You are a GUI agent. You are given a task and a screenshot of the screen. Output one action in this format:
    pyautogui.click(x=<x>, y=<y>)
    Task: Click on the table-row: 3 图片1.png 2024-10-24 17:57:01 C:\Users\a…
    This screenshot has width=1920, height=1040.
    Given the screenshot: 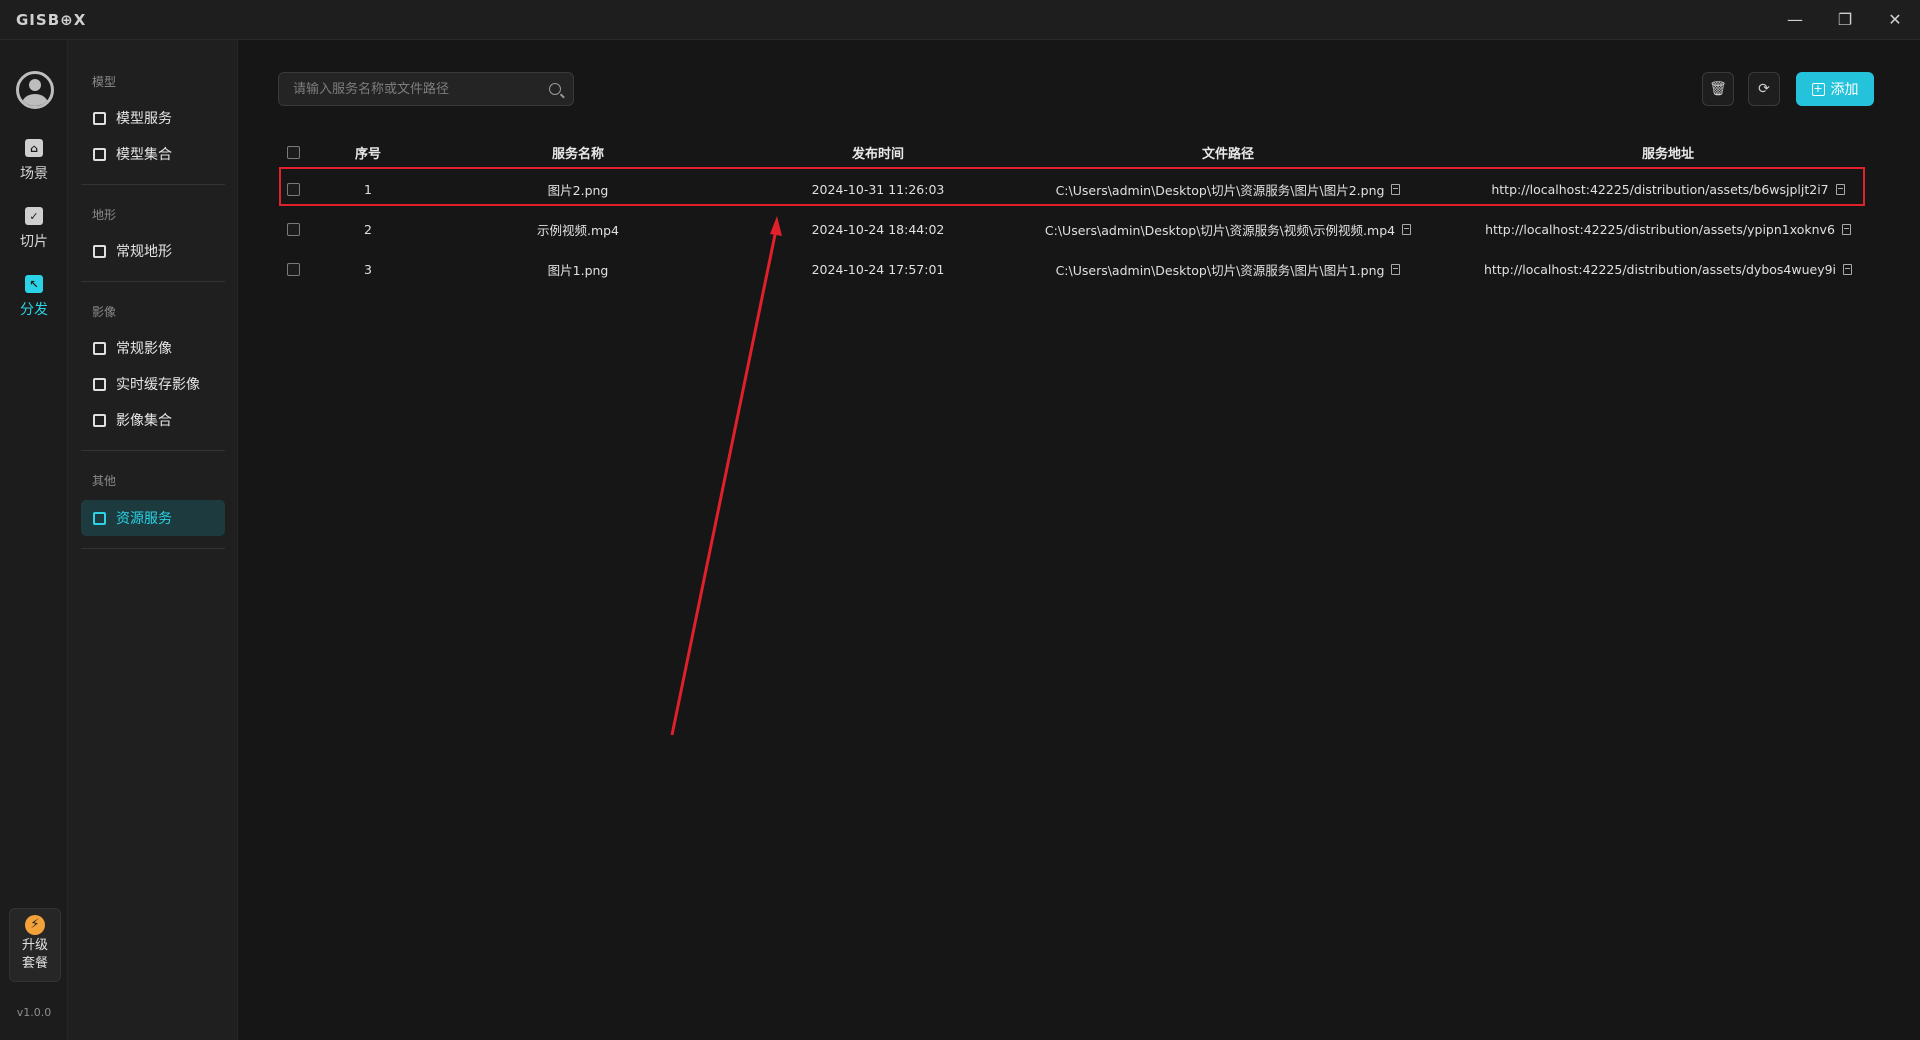 What is the action you would take?
    pyautogui.click(x=1076, y=269)
    